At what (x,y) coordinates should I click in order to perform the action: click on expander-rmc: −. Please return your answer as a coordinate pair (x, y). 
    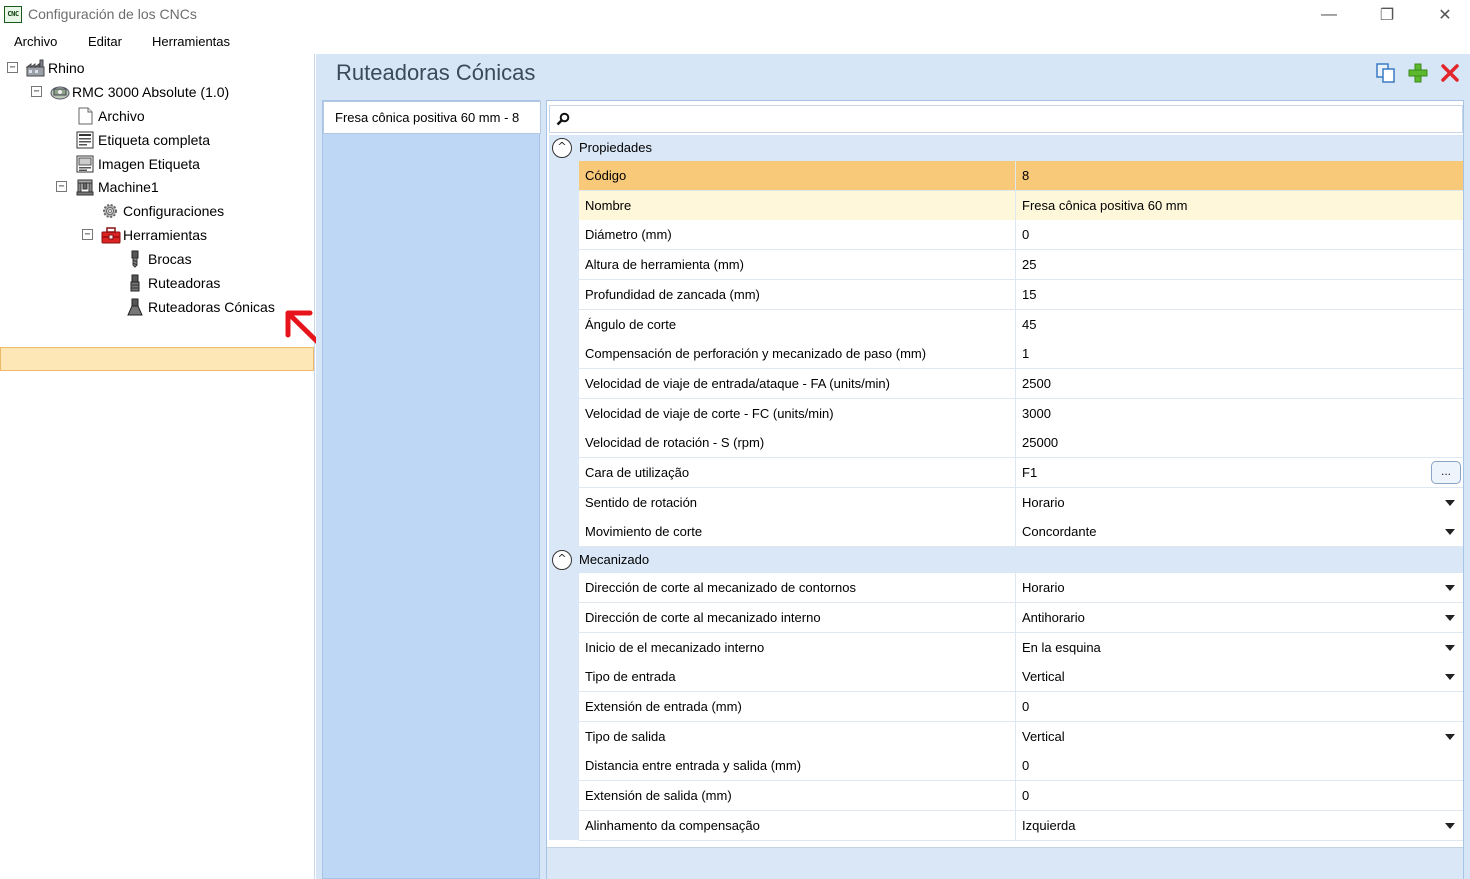
    Looking at the image, I should click on (36, 91).